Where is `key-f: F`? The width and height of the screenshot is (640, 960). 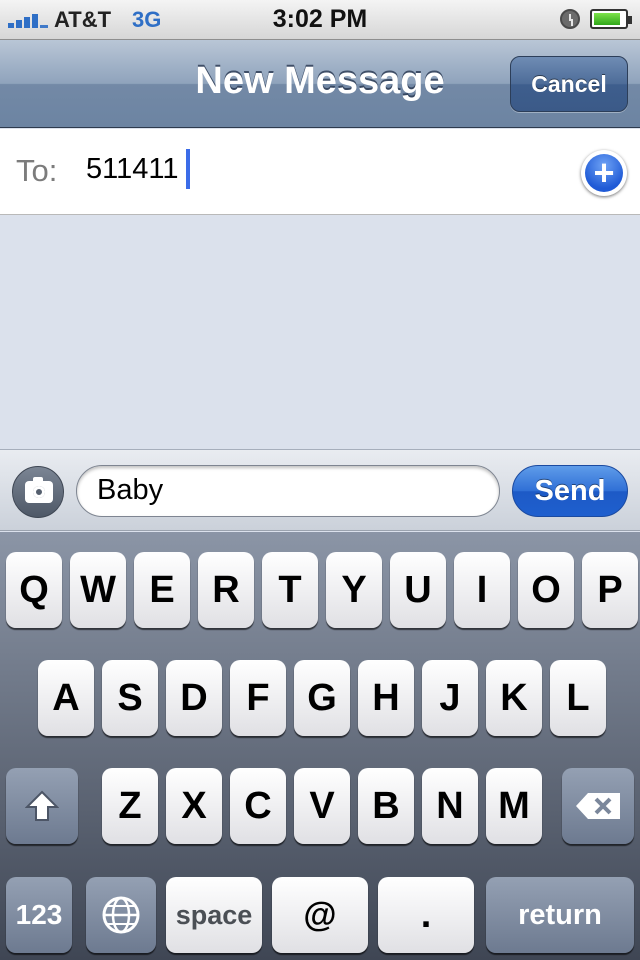 key-f: F is located at coordinates (258, 698).